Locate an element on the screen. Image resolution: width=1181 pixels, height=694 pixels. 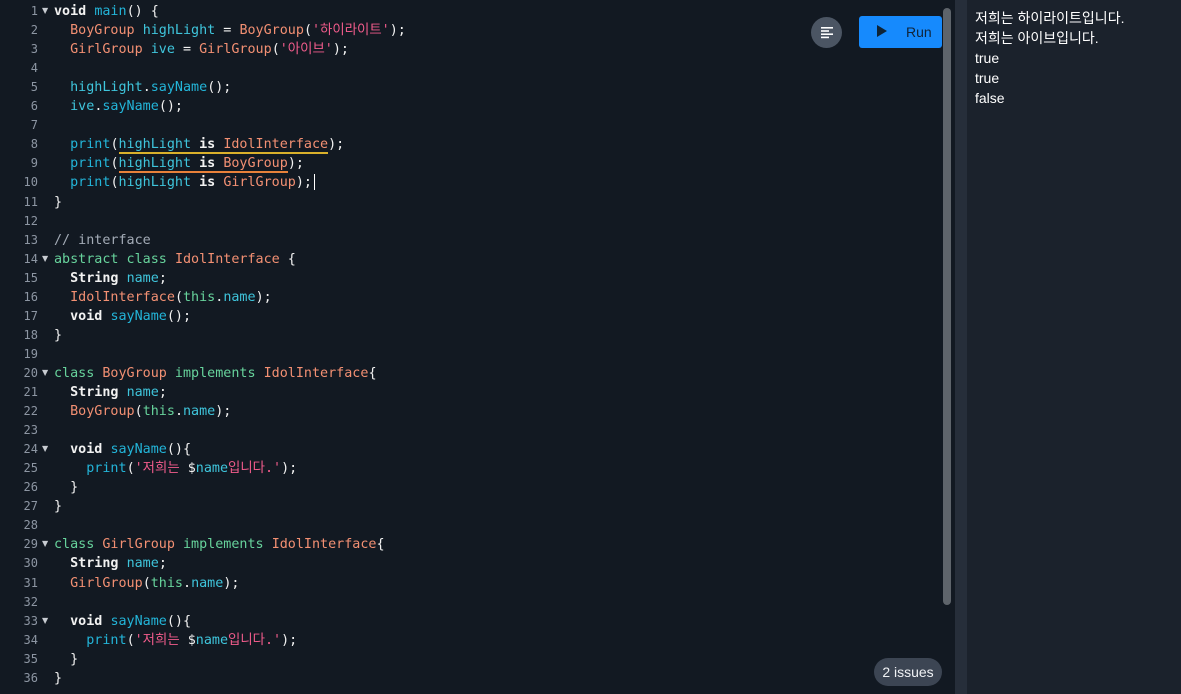
line-number: 34 is located at coordinates (30, 639).